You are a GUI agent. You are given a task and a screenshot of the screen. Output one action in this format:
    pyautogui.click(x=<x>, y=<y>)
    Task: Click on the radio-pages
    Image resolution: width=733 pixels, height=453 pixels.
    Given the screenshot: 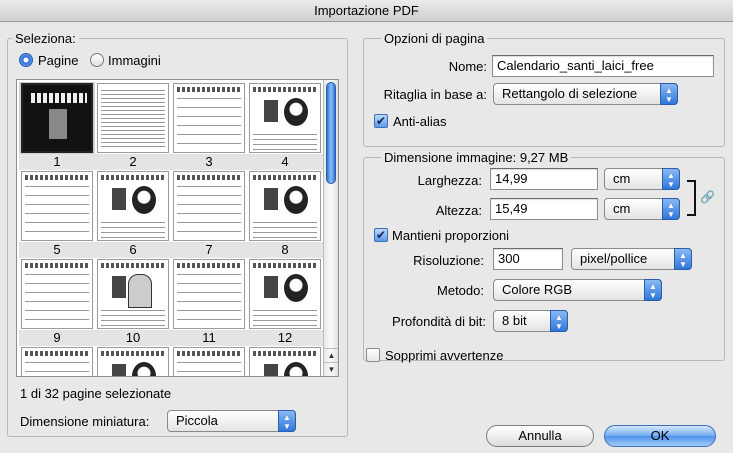 What is the action you would take?
    pyautogui.click(x=26, y=60)
    